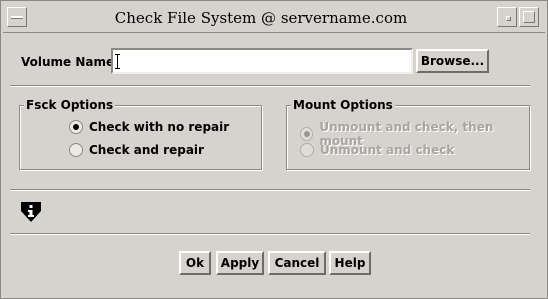 Image resolution: width=548 pixels, height=299 pixels. What do you see at coordinates (76, 150) in the screenshot?
I see `radio-unselected-icon` at bounding box center [76, 150].